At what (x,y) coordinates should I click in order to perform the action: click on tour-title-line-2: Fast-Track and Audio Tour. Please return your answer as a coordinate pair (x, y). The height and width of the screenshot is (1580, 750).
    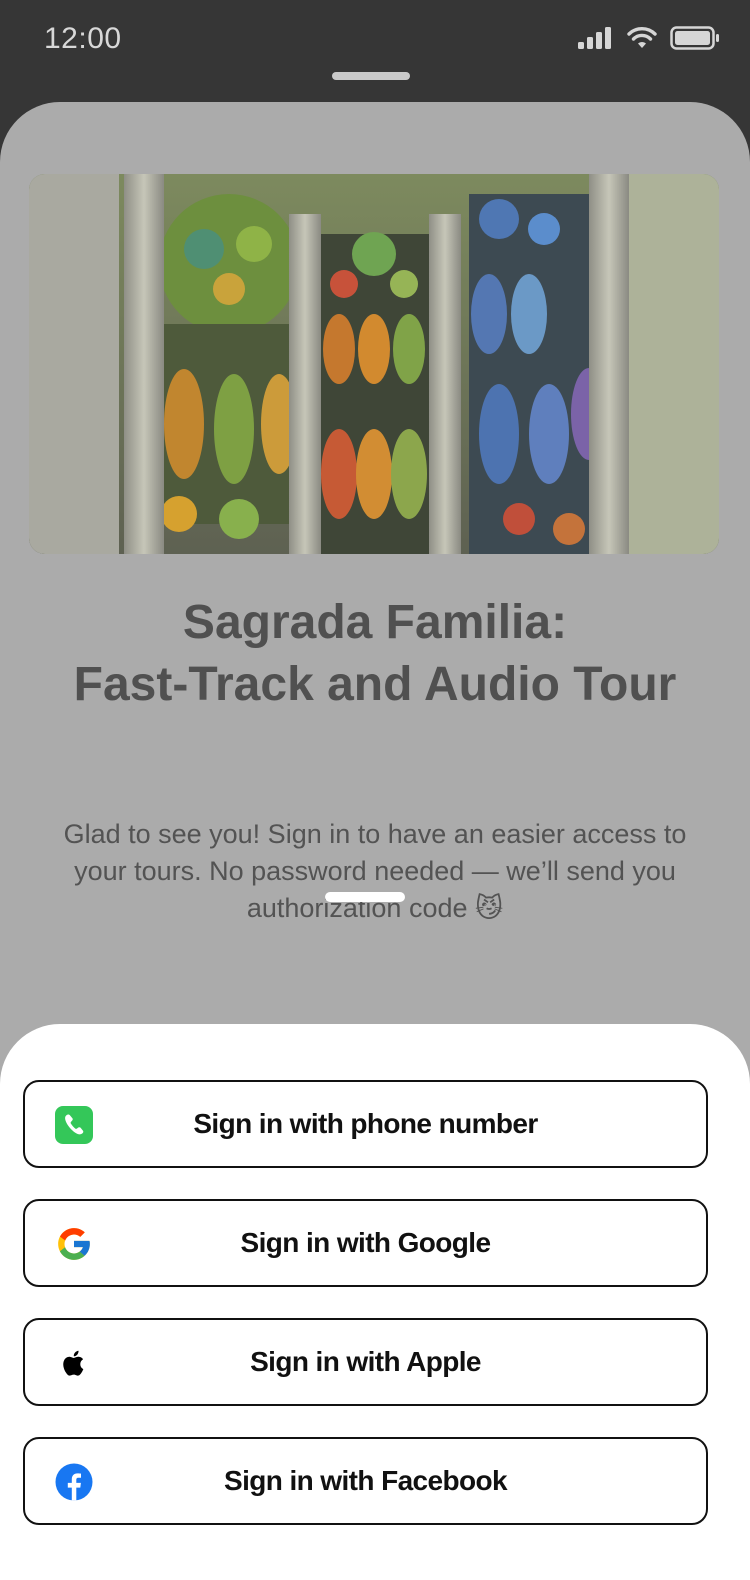
    Looking at the image, I should click on (375, 684).